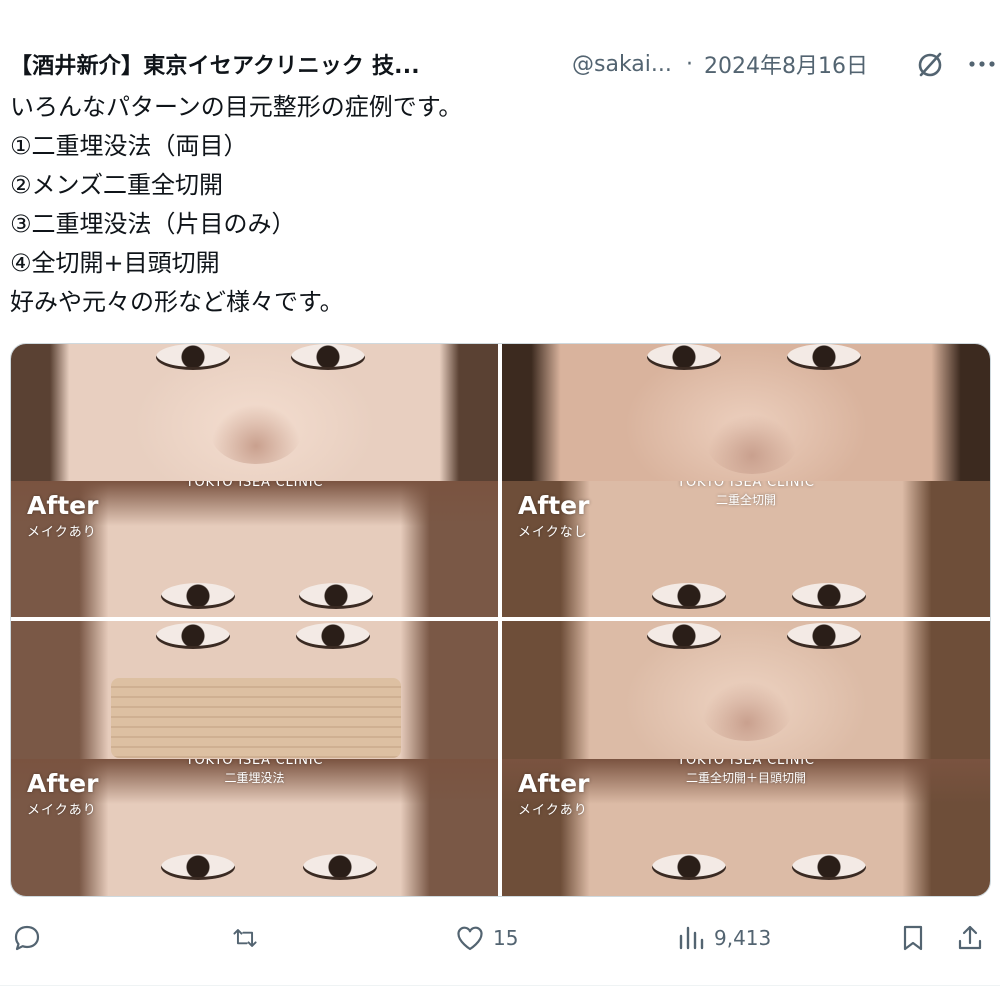 The height and width of the screenshot is (1000, 1000). I want to click on after-photo: After メイクなし TOKYO ISEA CLINIC 二重全切開, so click(746, 548).